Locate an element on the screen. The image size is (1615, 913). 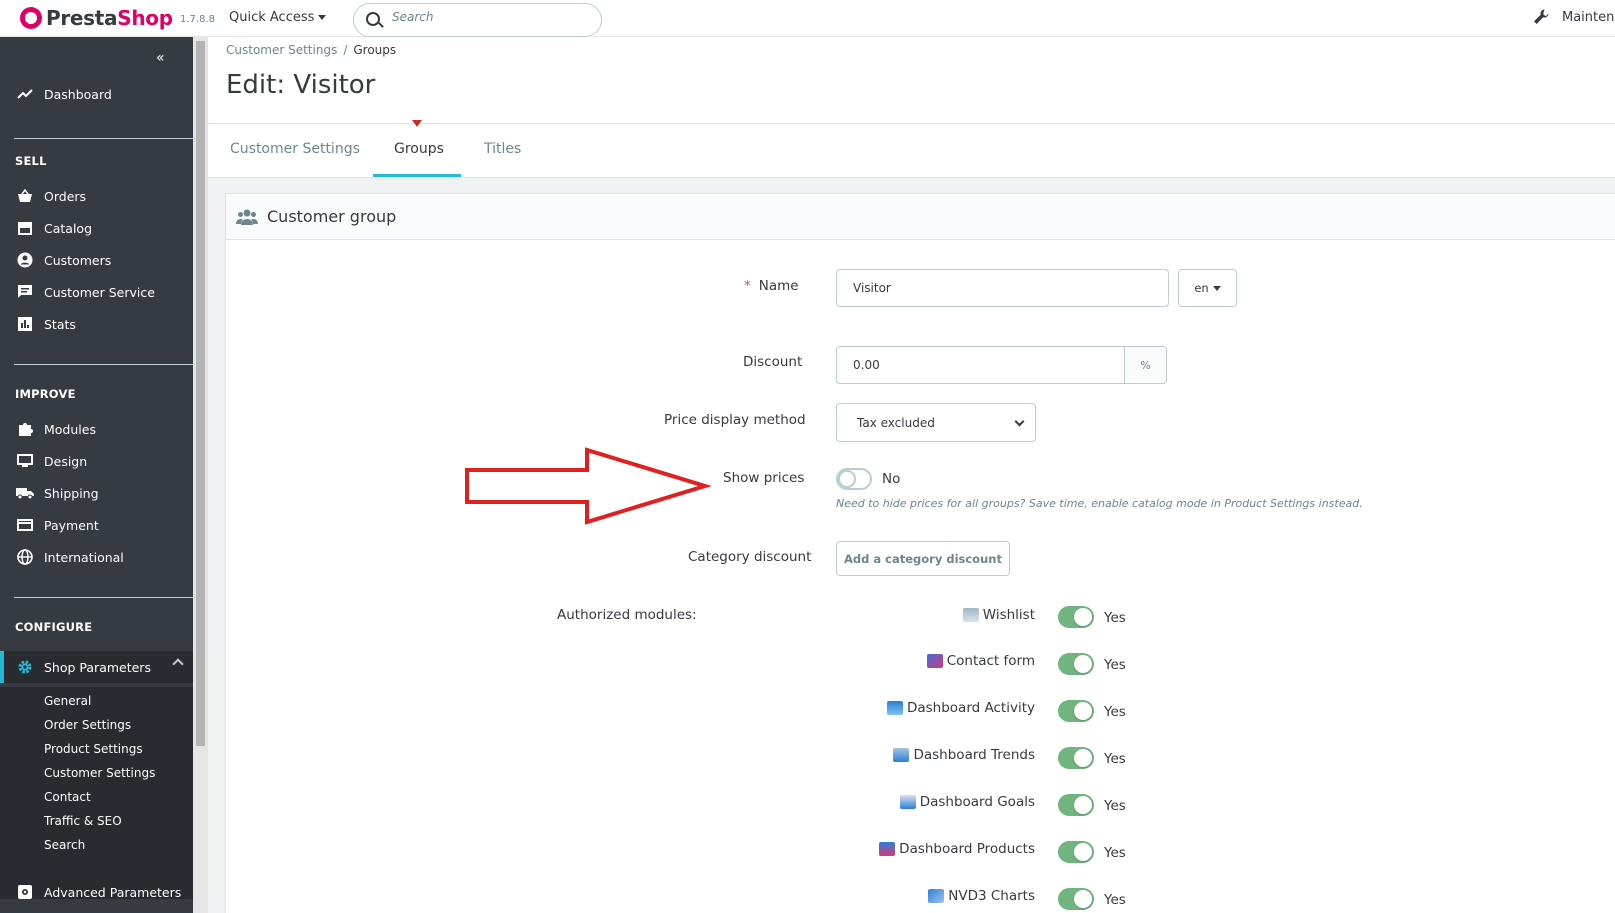
tab-marker-icon is located at coordinates (417, 123).